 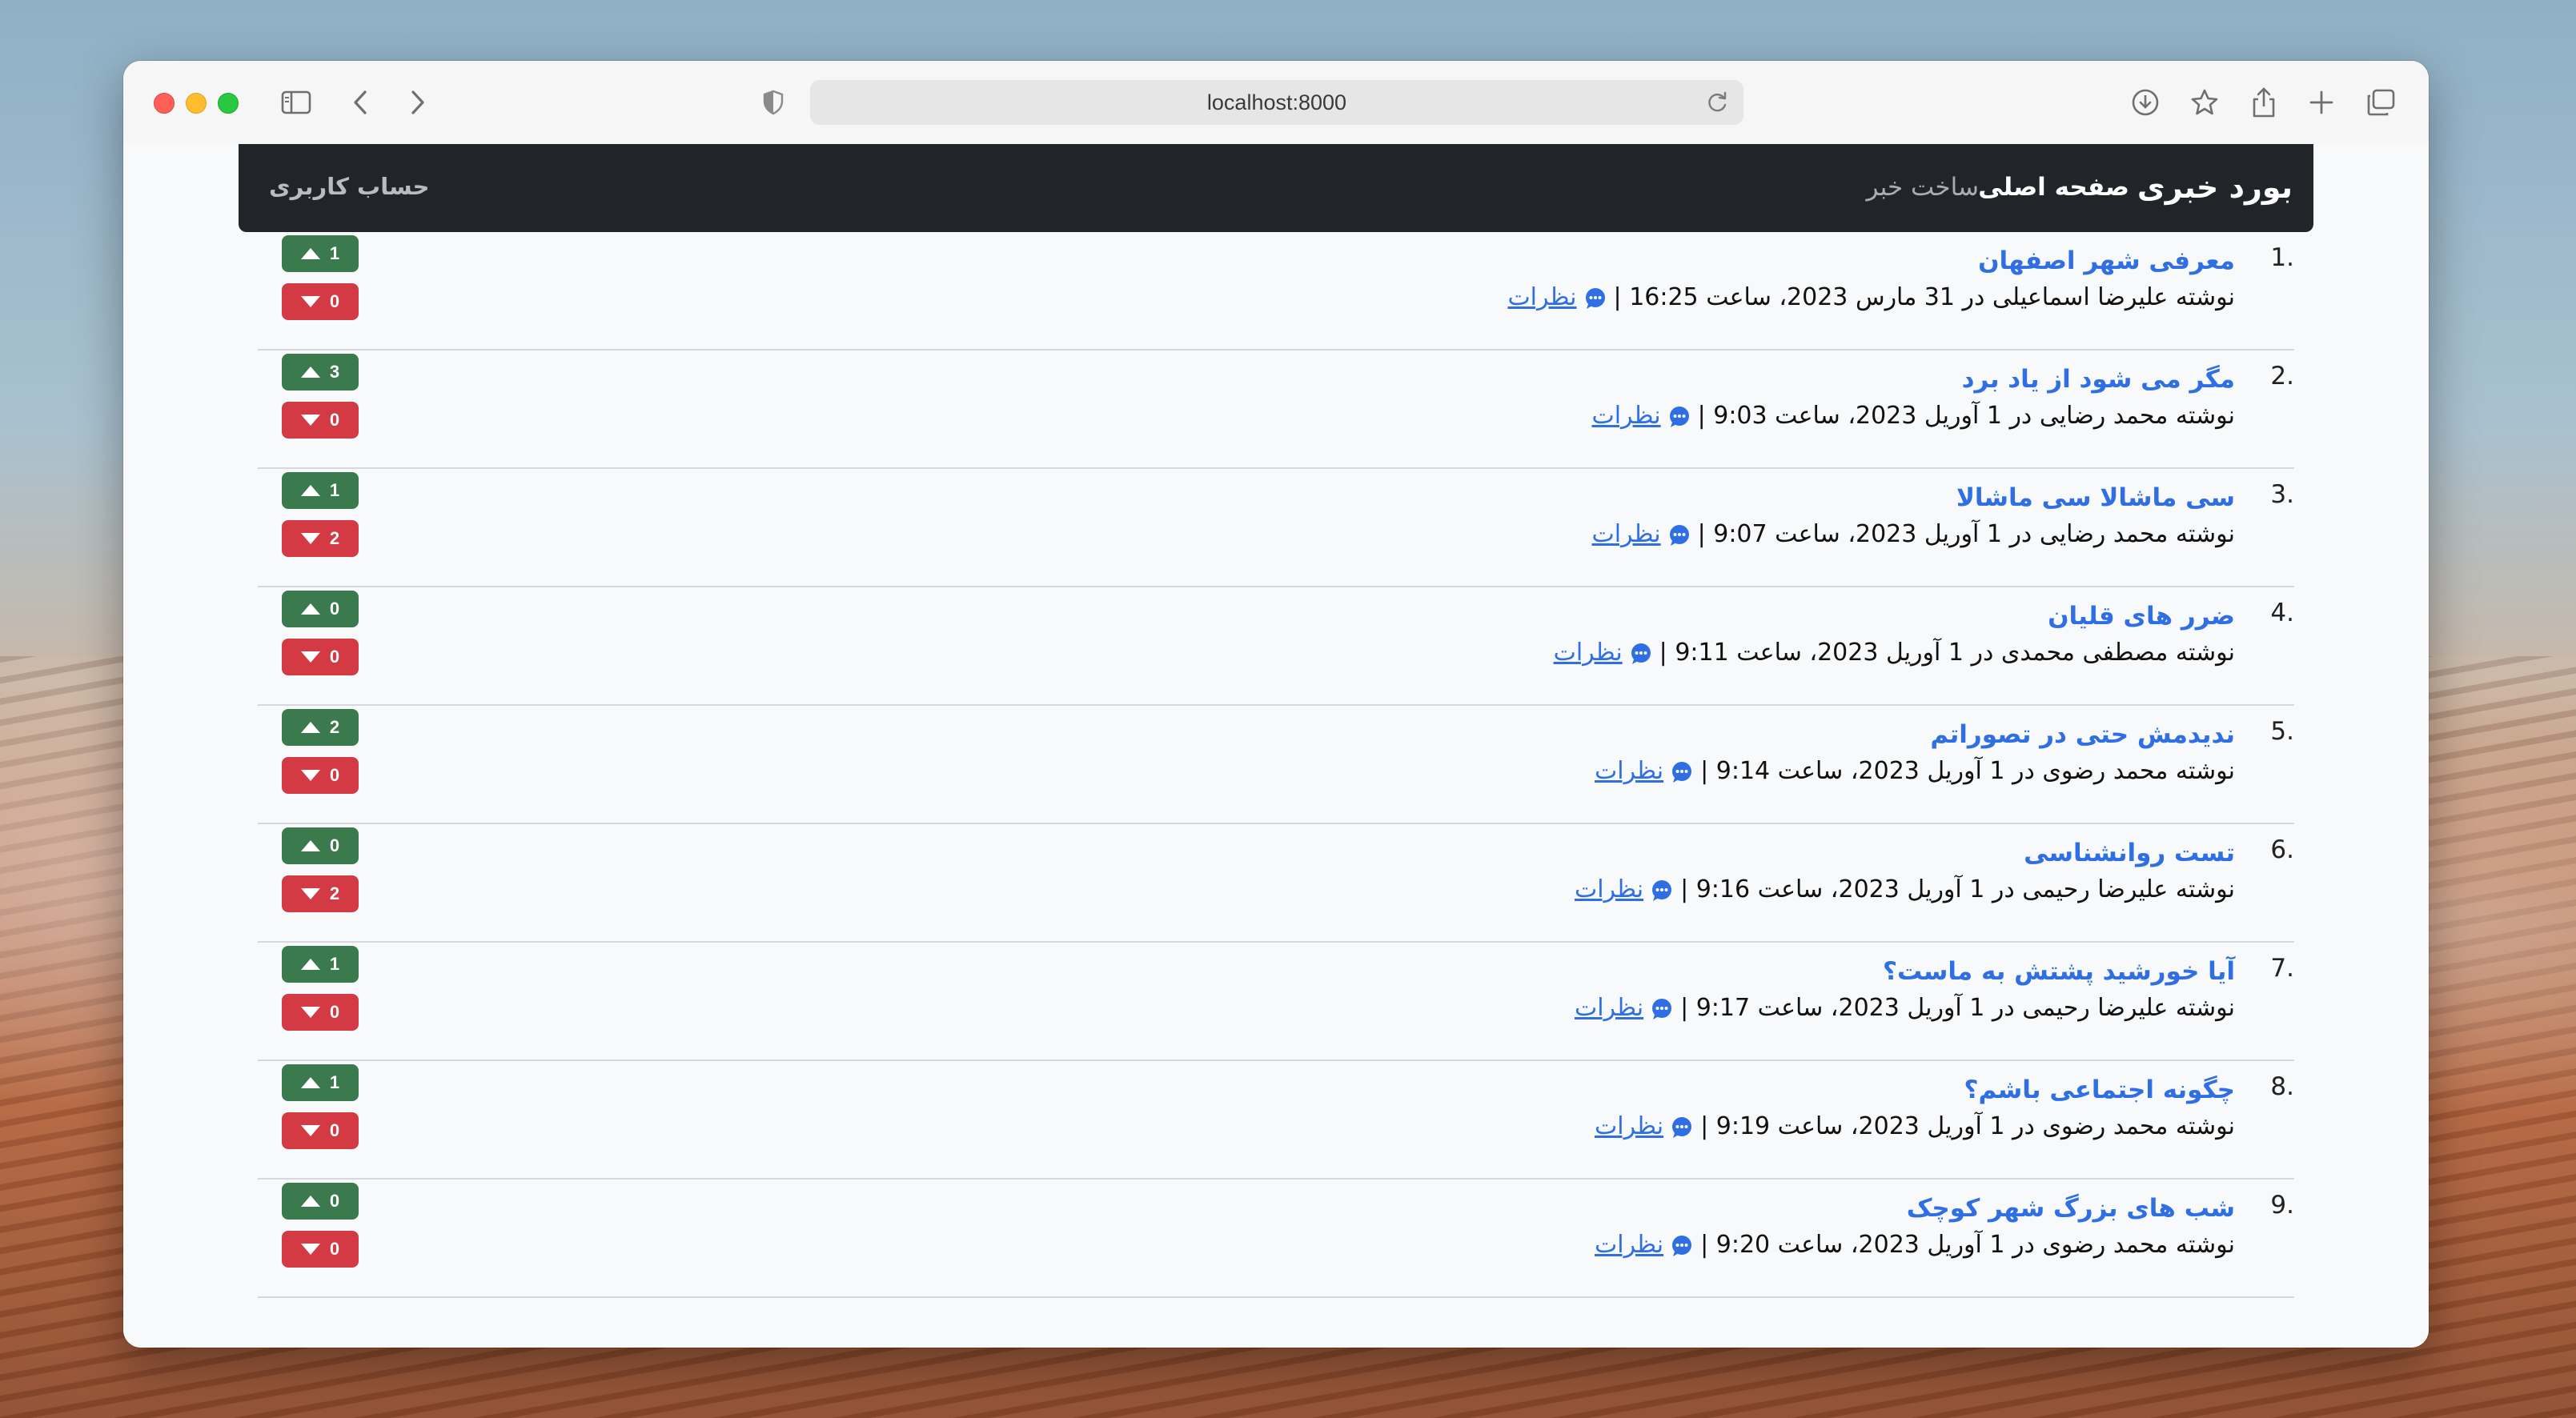 I want to click on back-icon, so click(x=360, y=102).